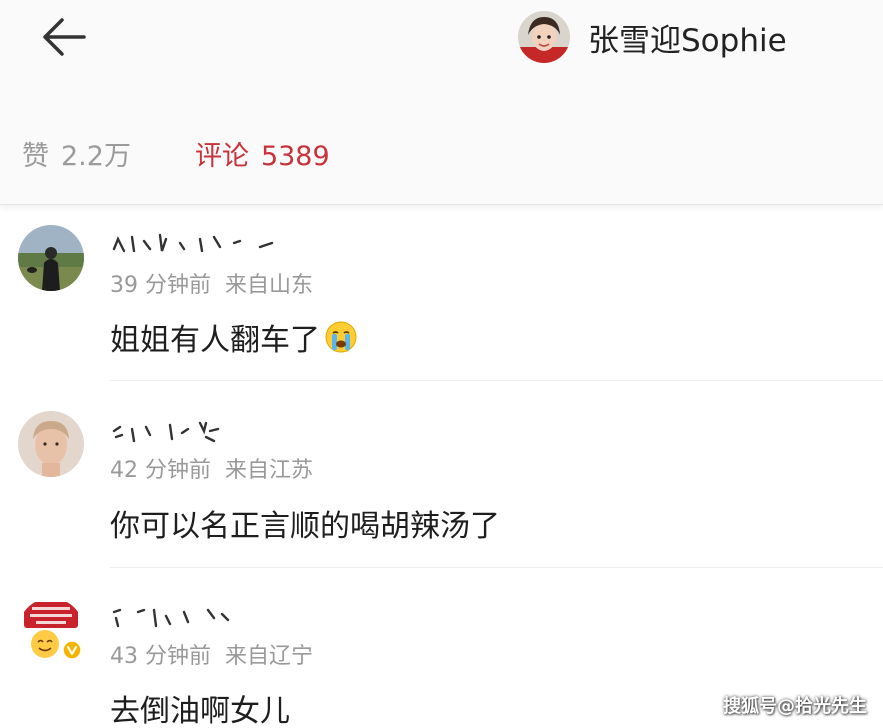  What do you see at coordinates (176, 153) in the screenshot?
I see `stats-bar: 赞 2.2万 评论 5389` at bounding box center [176, 153].